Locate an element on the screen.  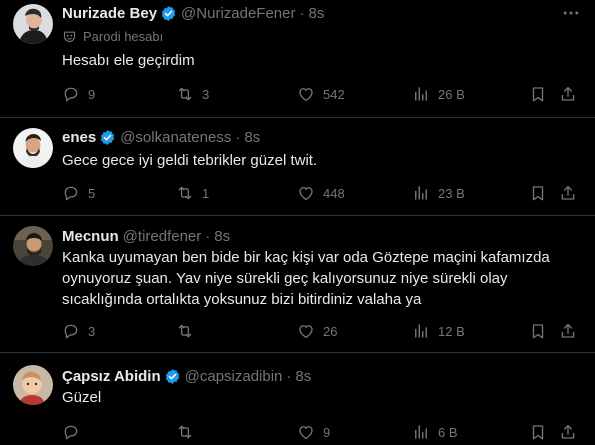
display-name: Mecnun is located at coordinates (90, 236).